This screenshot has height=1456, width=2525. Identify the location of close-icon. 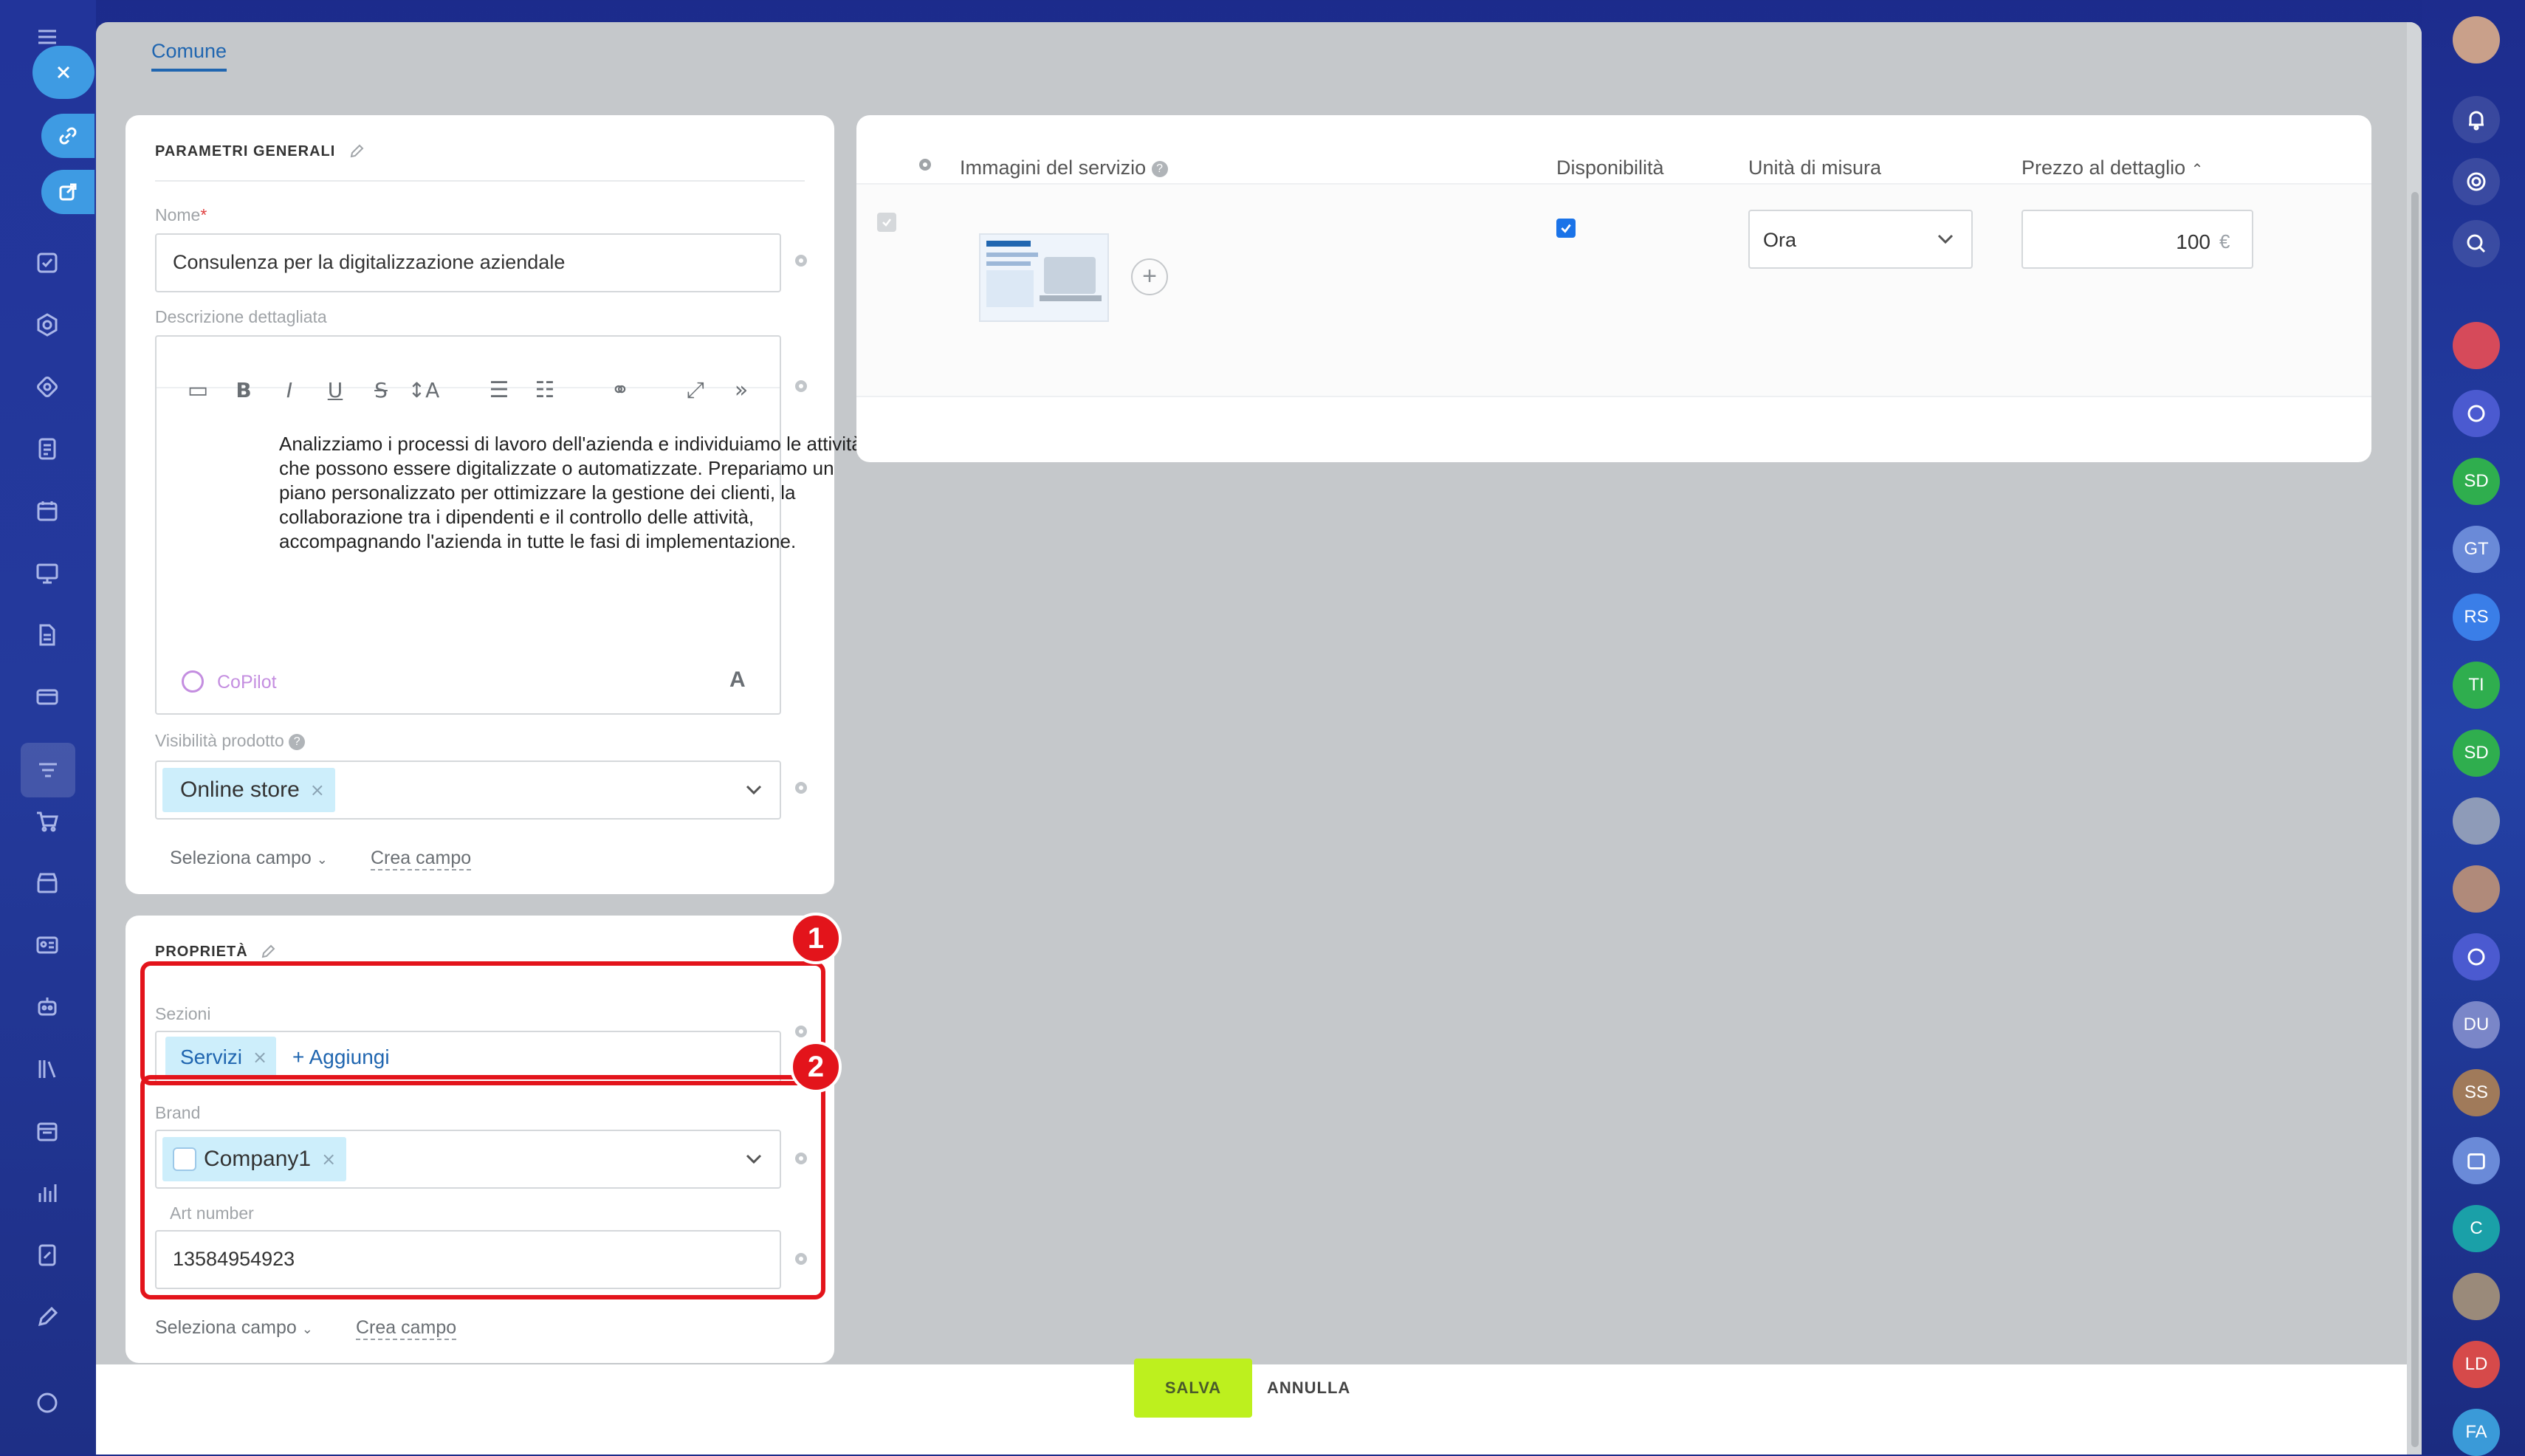
(64, 73).